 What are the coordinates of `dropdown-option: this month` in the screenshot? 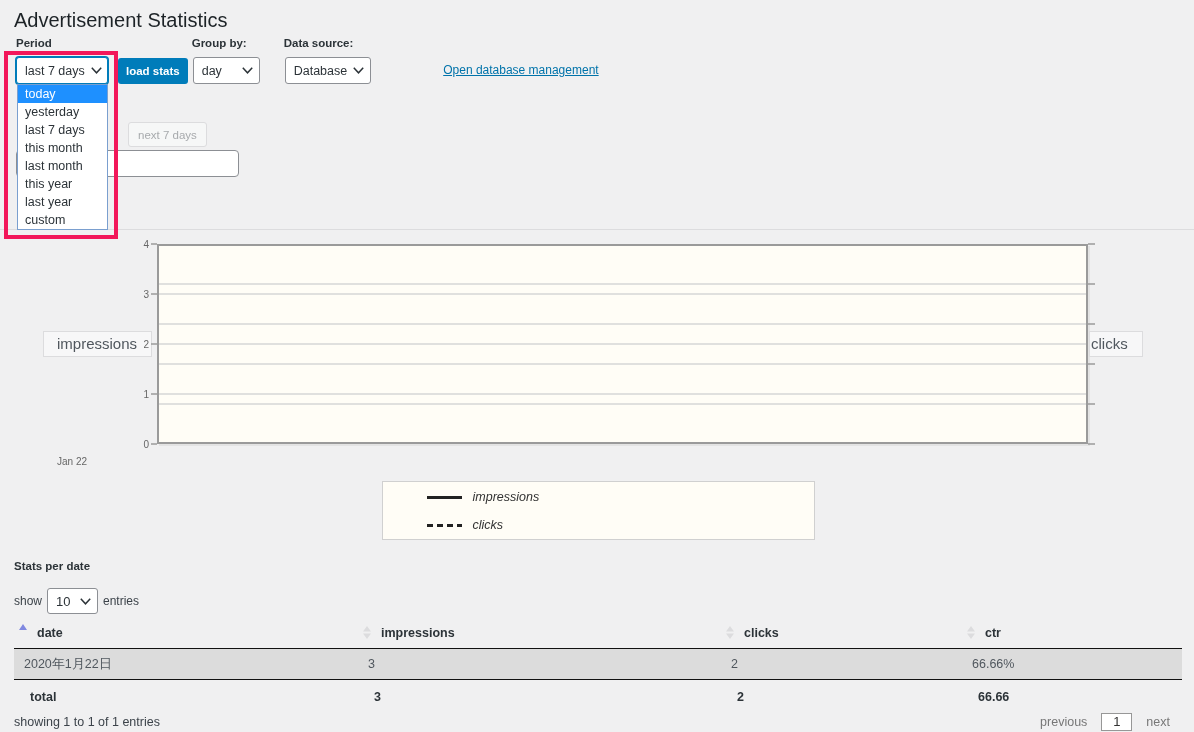 It's located at (62, 148).